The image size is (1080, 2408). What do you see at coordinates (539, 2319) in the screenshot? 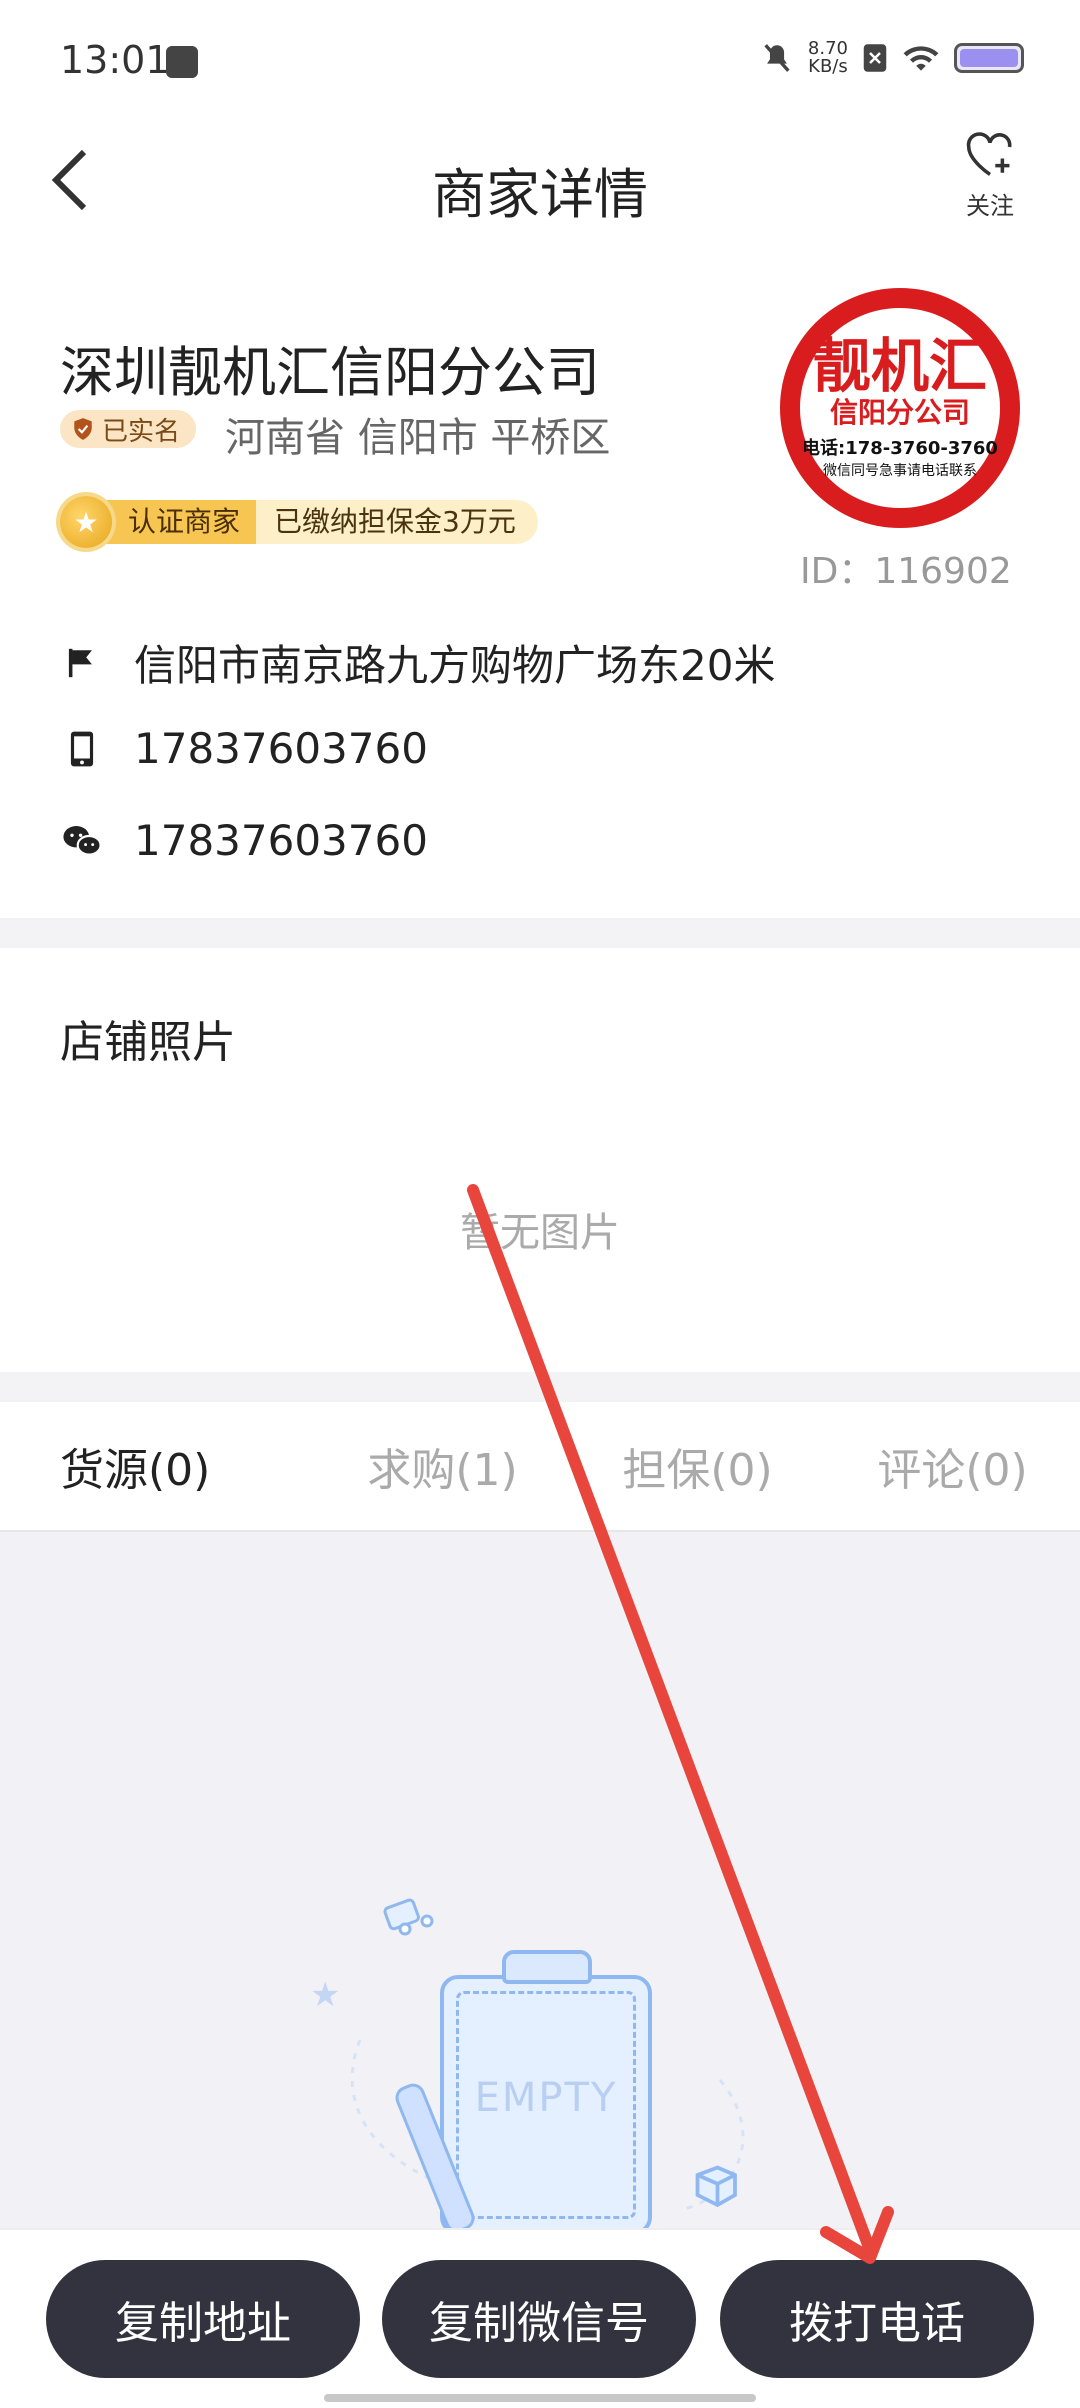
I see `copy-wechat-button: 复制微信号` at bounding box center [539, 2319].